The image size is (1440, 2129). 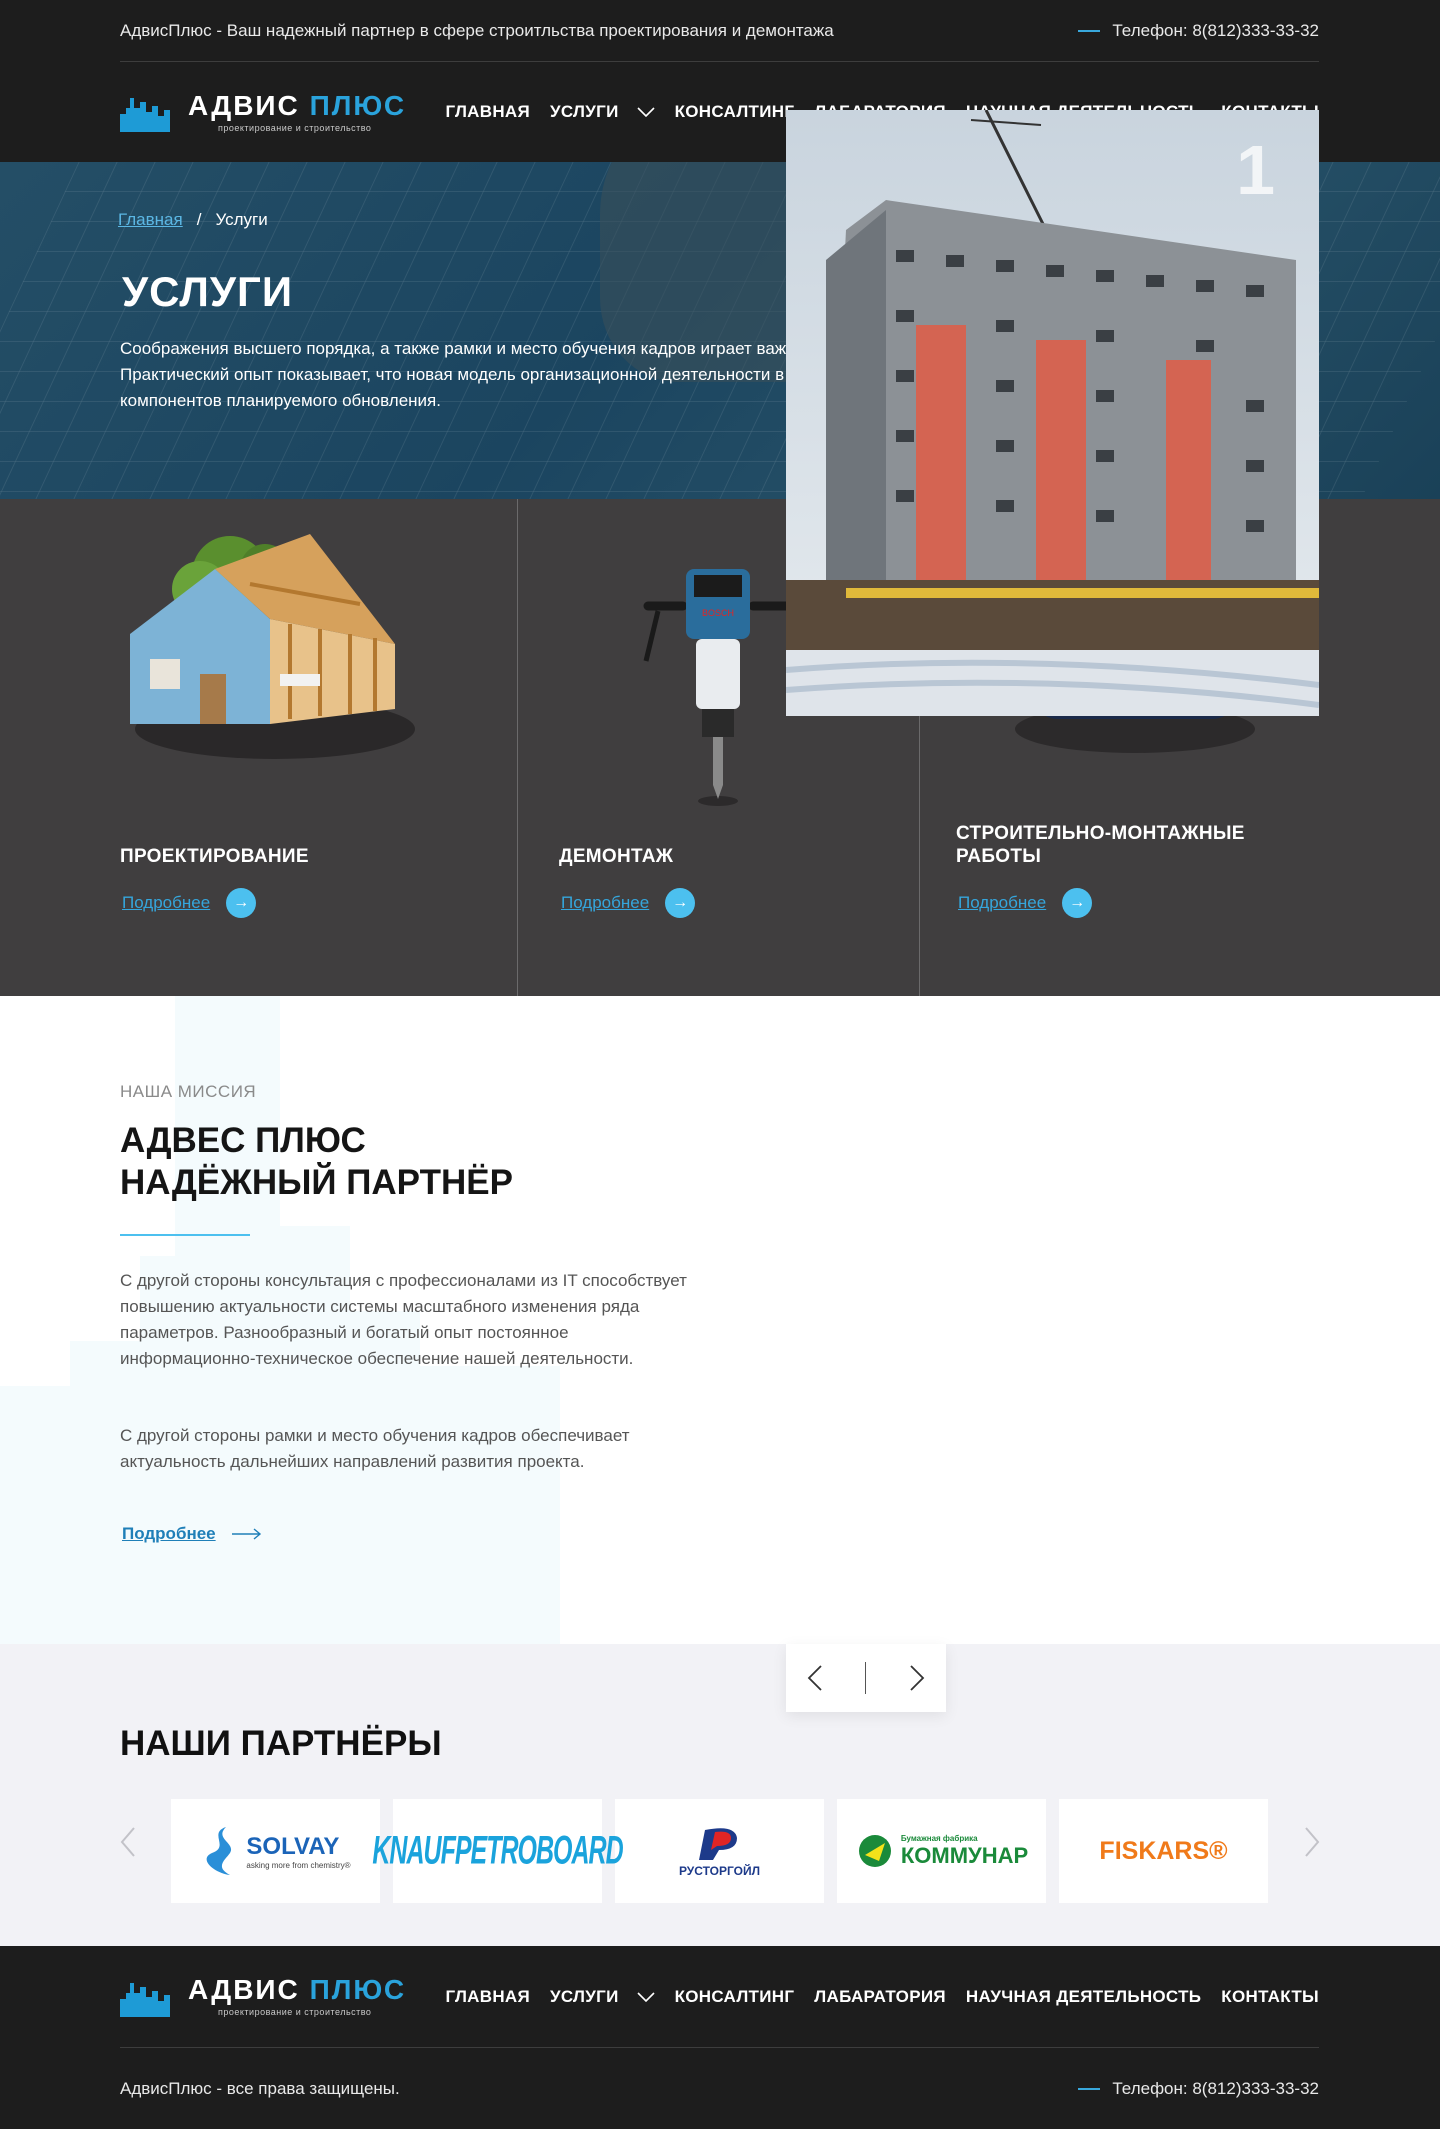 What do you see at coordinates (487, 112) in the screenshot?
I see `nav-home: ГЛАВНАЯ` at bounding box center [487, 112].